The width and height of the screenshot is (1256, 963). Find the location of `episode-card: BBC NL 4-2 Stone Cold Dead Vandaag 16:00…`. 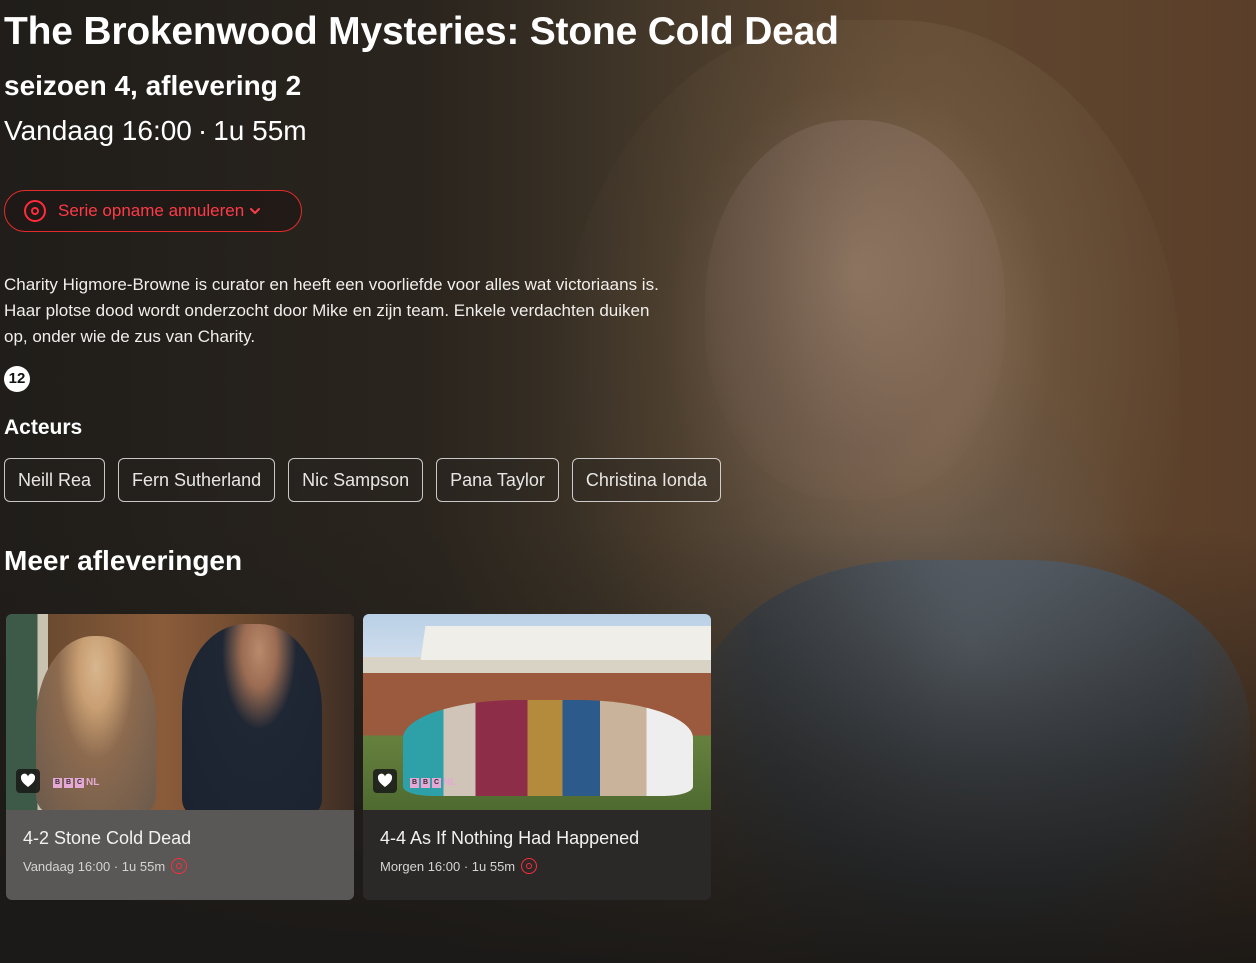

episode-card: BBC NL 4-2 Stone Cold Dead Vandaag 16:00… is located at coordinates (180, 757).